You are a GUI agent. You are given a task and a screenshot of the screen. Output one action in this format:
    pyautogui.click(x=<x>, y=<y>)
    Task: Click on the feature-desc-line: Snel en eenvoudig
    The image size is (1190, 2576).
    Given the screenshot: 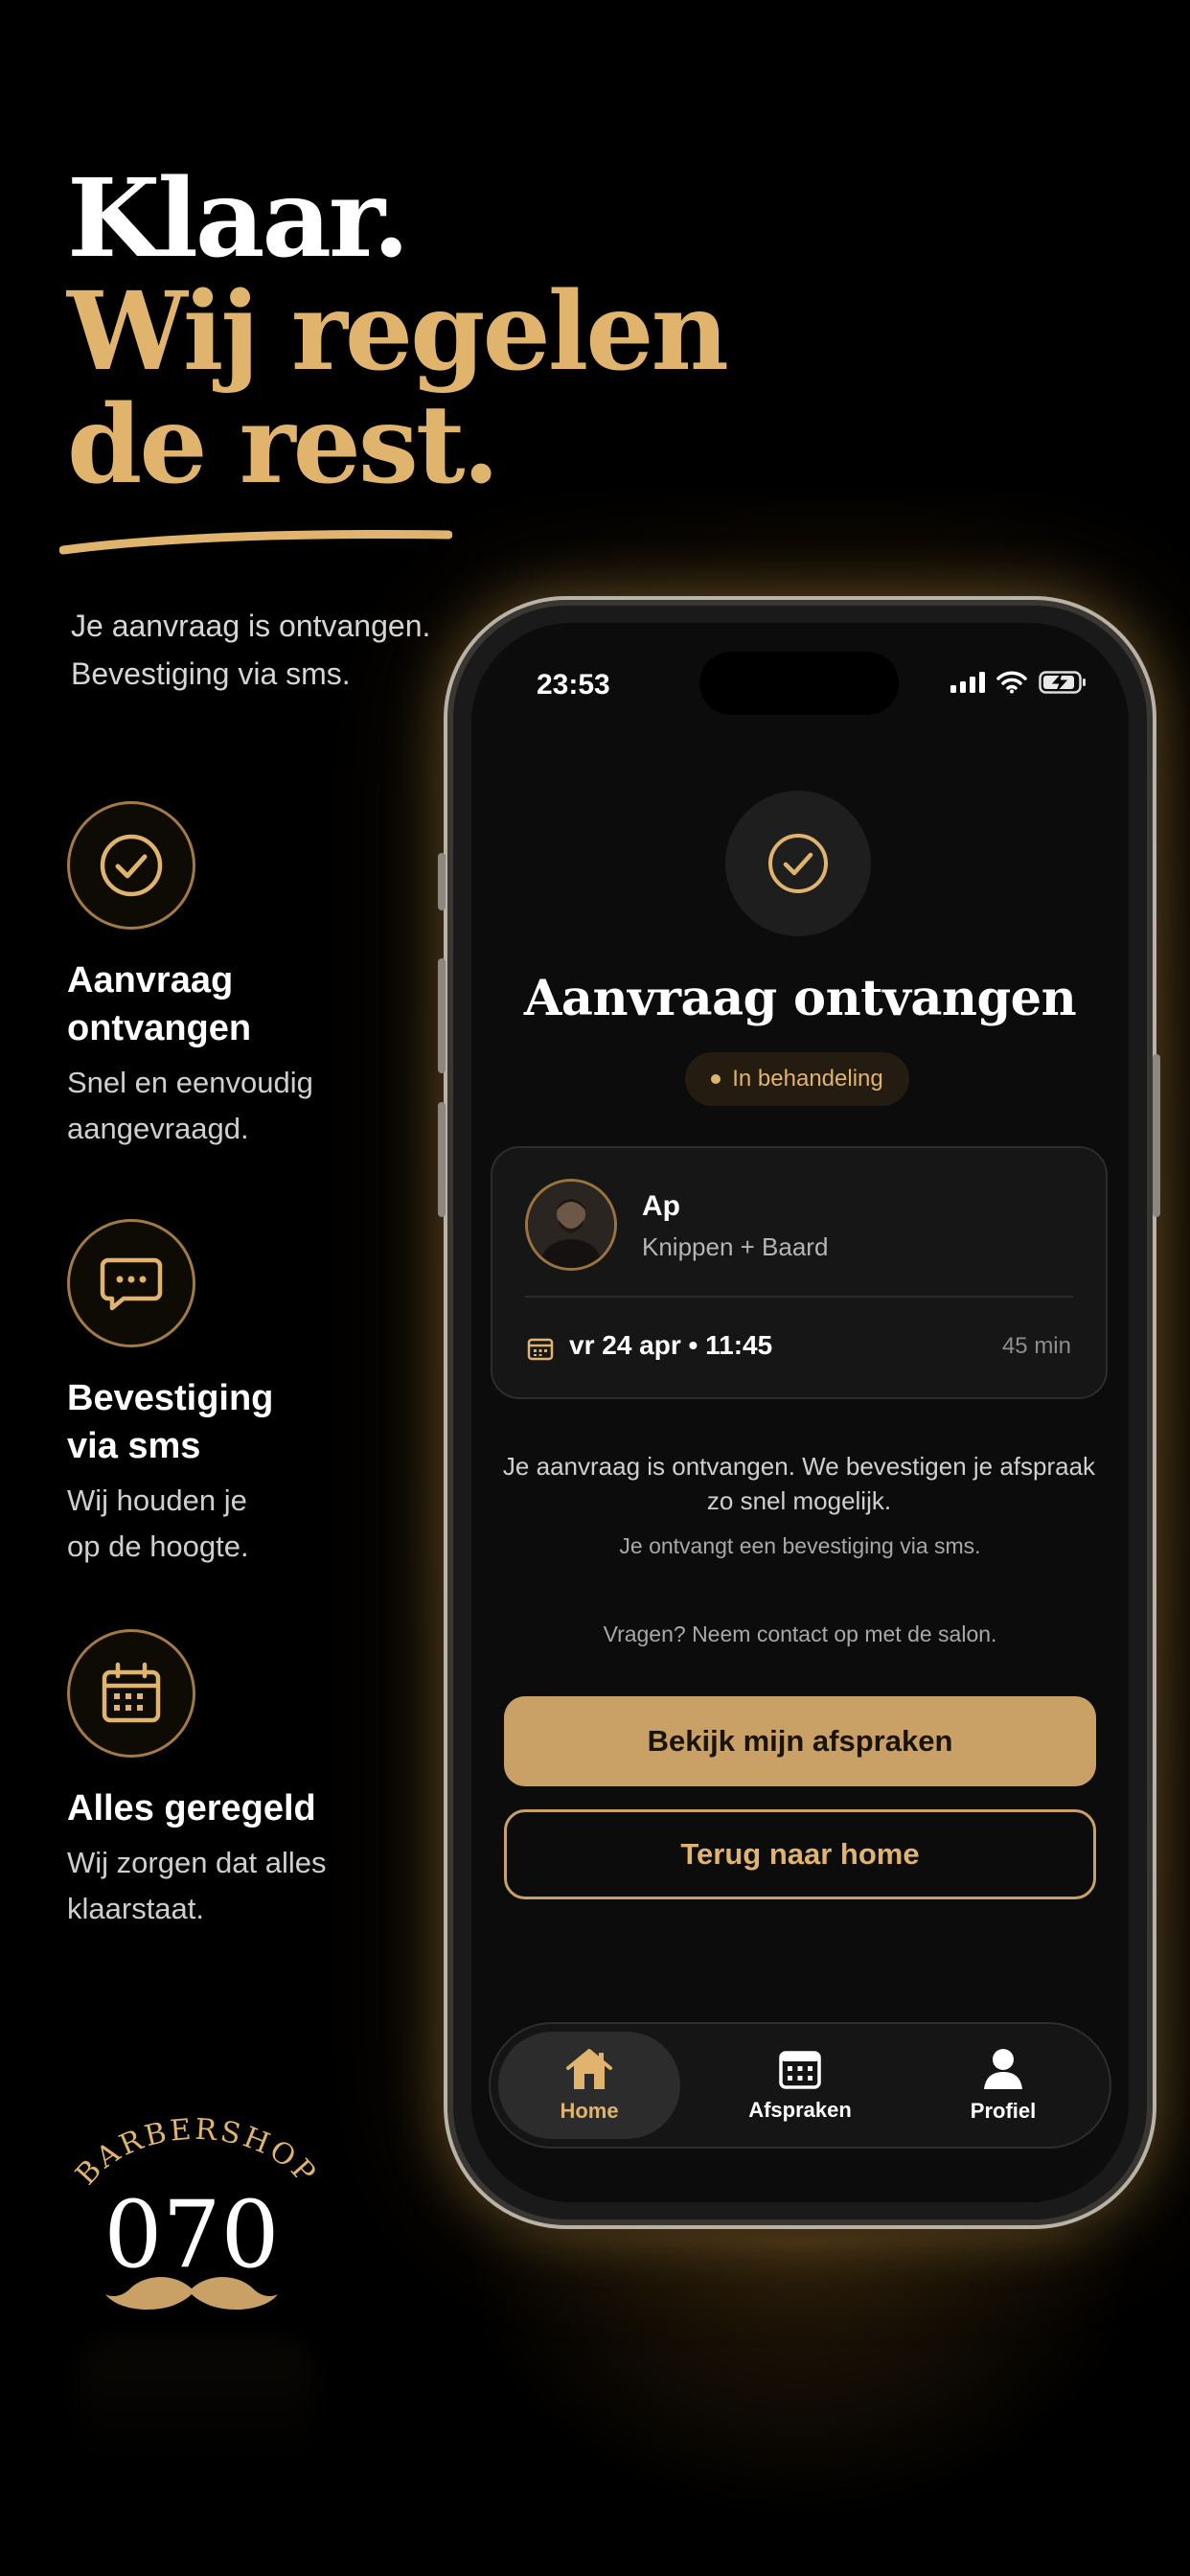 What is the action you would take?
    pyautogui.click(x=190, y=1082)
    